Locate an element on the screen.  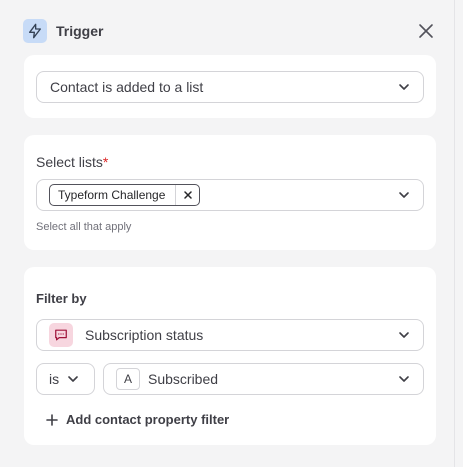
filter-value-label: Subscribed is located at coordinates (183, 379).